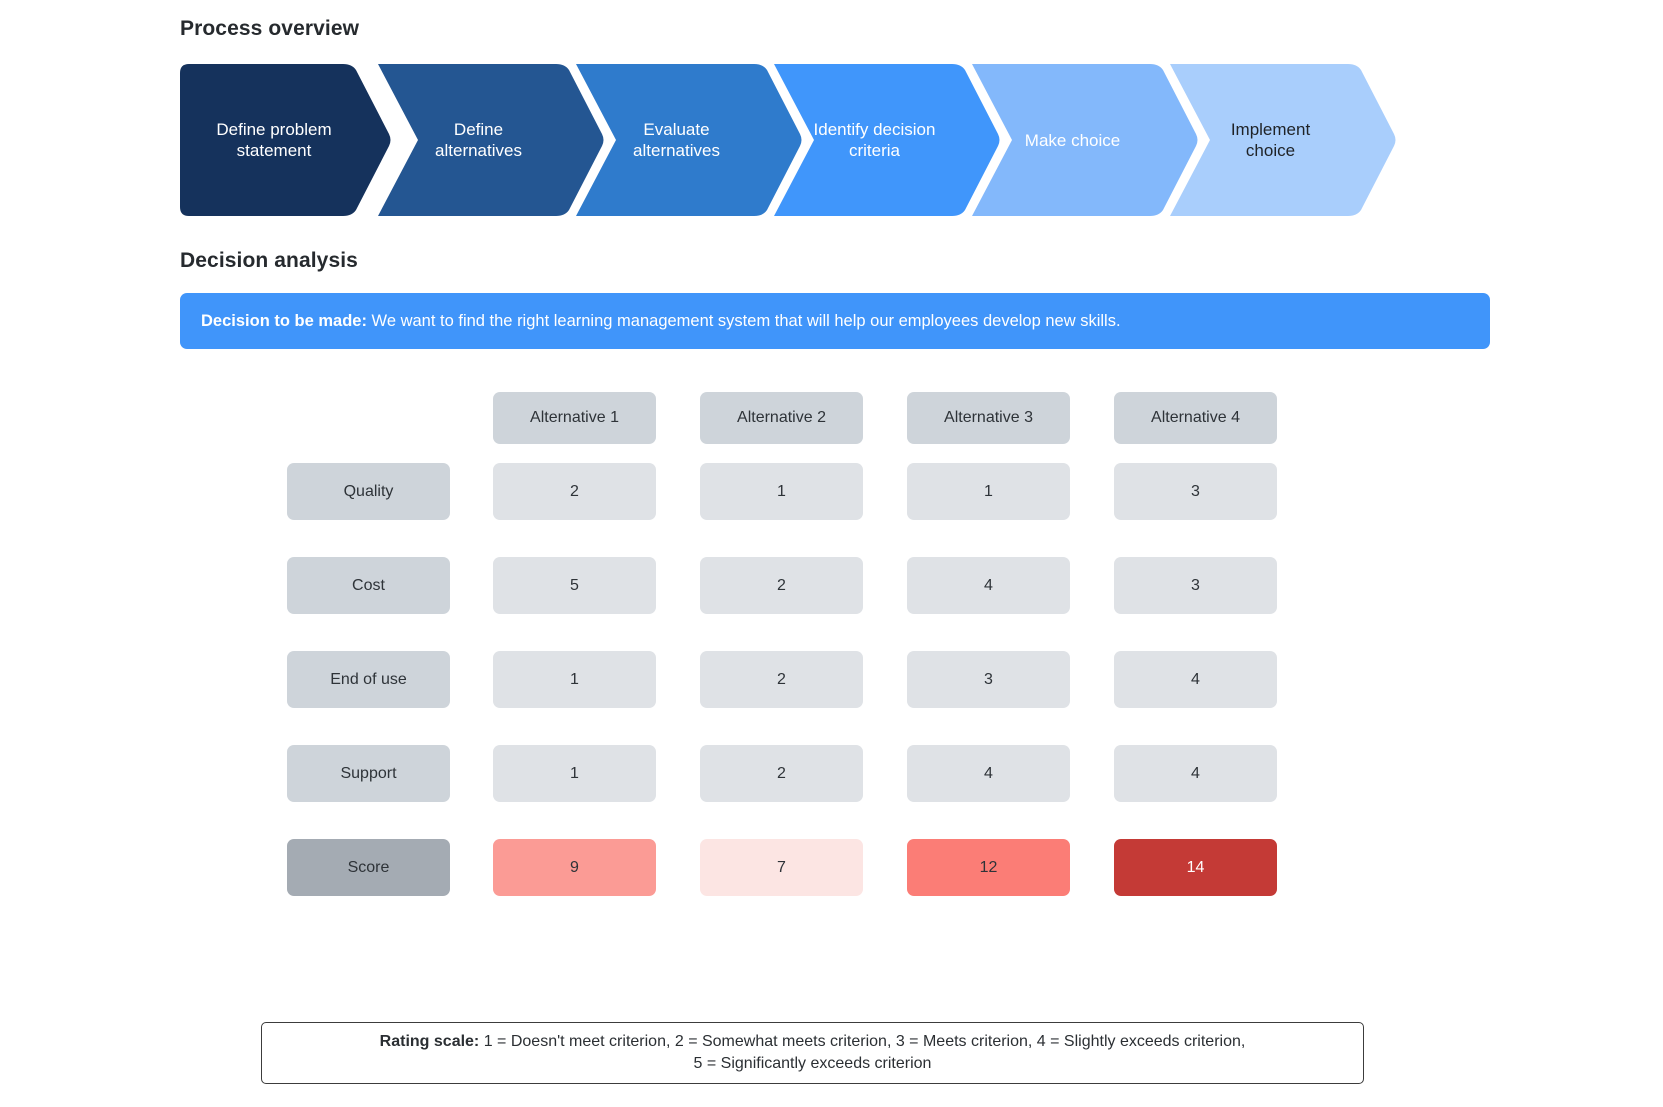 The height and width of the screenshot is (1107, 1663). I want to click on process-step-label: Identify decision criteria, so click(874, 140).